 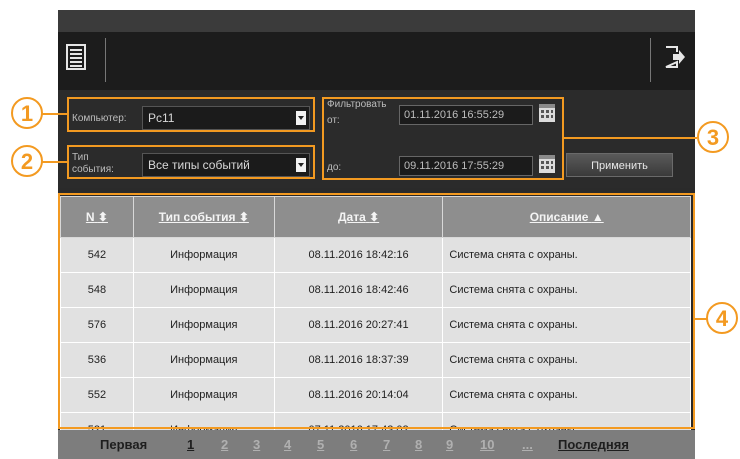 I want to click on page-link-9: 9, so click(x=449, y=444).